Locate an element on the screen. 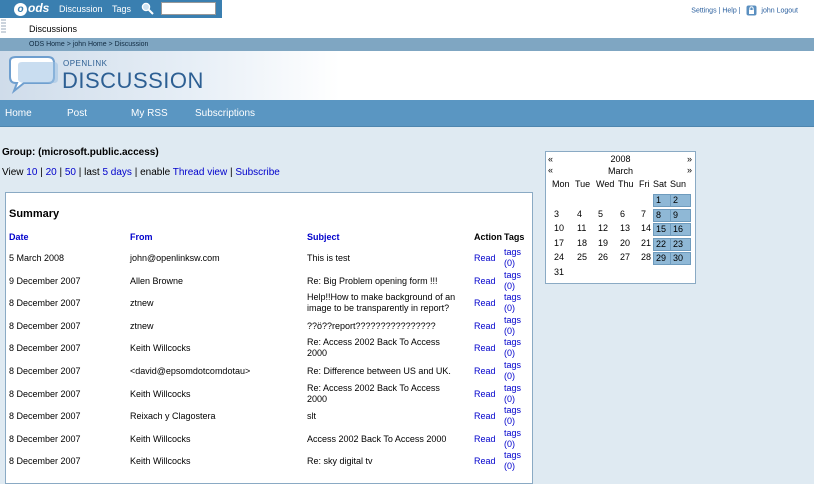  calendar-day: 30 is located at coordinates (680, 258).